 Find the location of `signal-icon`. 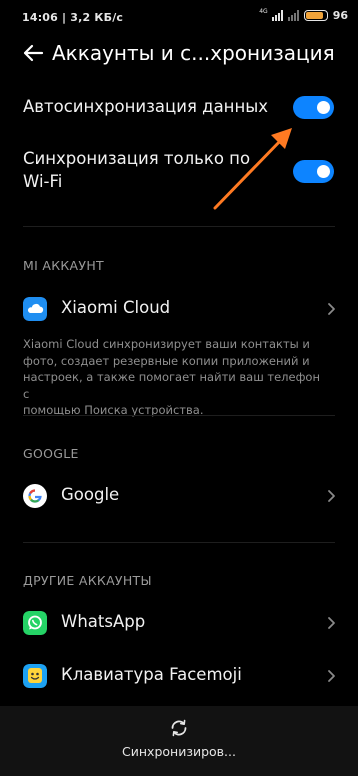

signal-icon is located at coordinates (277, 15).